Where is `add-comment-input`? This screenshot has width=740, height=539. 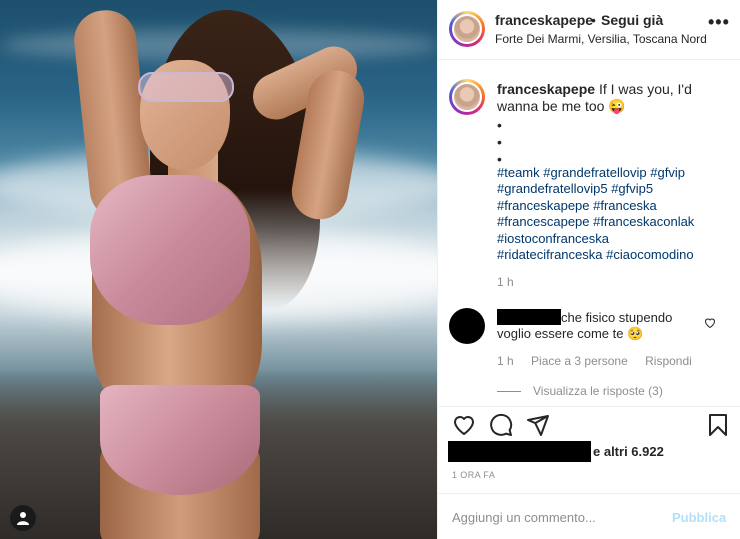
add-comment-input is located at coordinates (552, 517).